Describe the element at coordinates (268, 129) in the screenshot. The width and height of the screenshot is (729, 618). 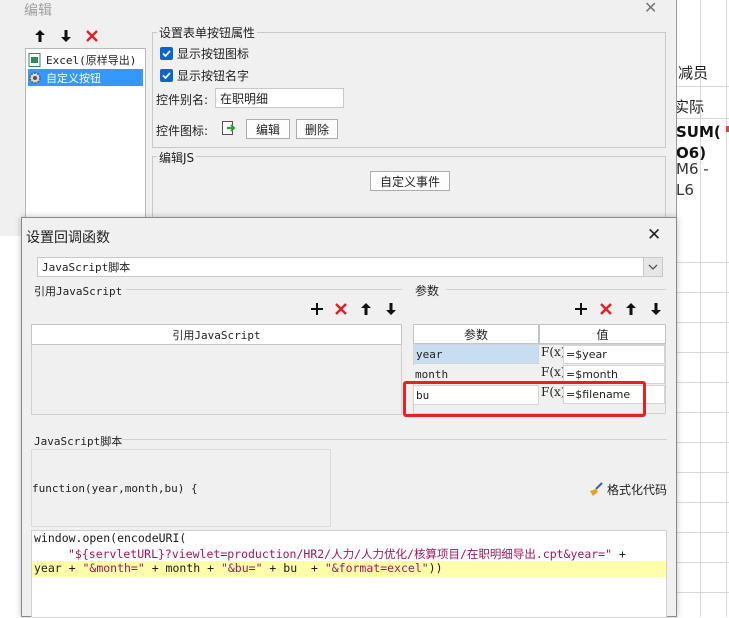
I see `icon-edit-button: 编辑` at that location.